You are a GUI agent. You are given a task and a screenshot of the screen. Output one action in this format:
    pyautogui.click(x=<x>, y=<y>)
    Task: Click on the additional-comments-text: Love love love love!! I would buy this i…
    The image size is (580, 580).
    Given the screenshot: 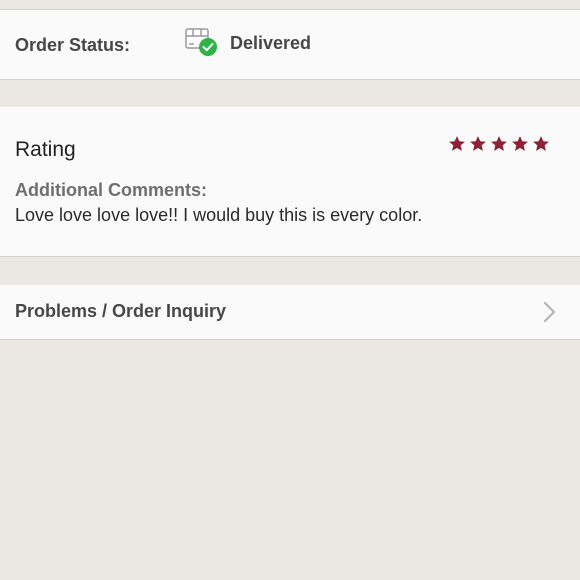 What is the action you would take?
    pyautogui.click(x=219, y=215)
    